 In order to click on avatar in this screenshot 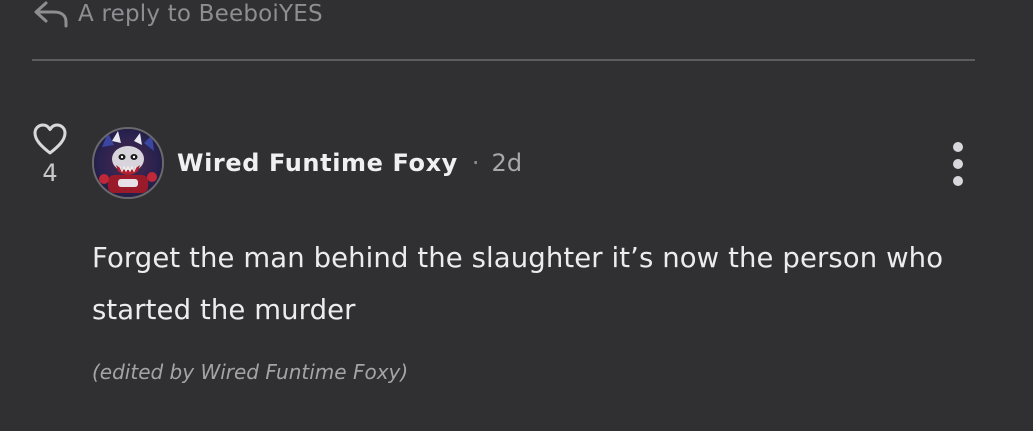, I will do `click(128, 163)`.